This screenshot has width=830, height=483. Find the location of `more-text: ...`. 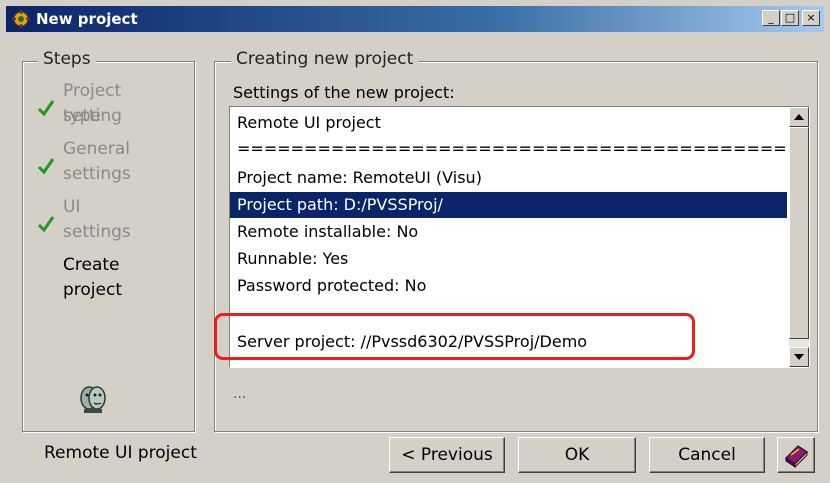

more-text: ... is located at coordinates (240, 394).